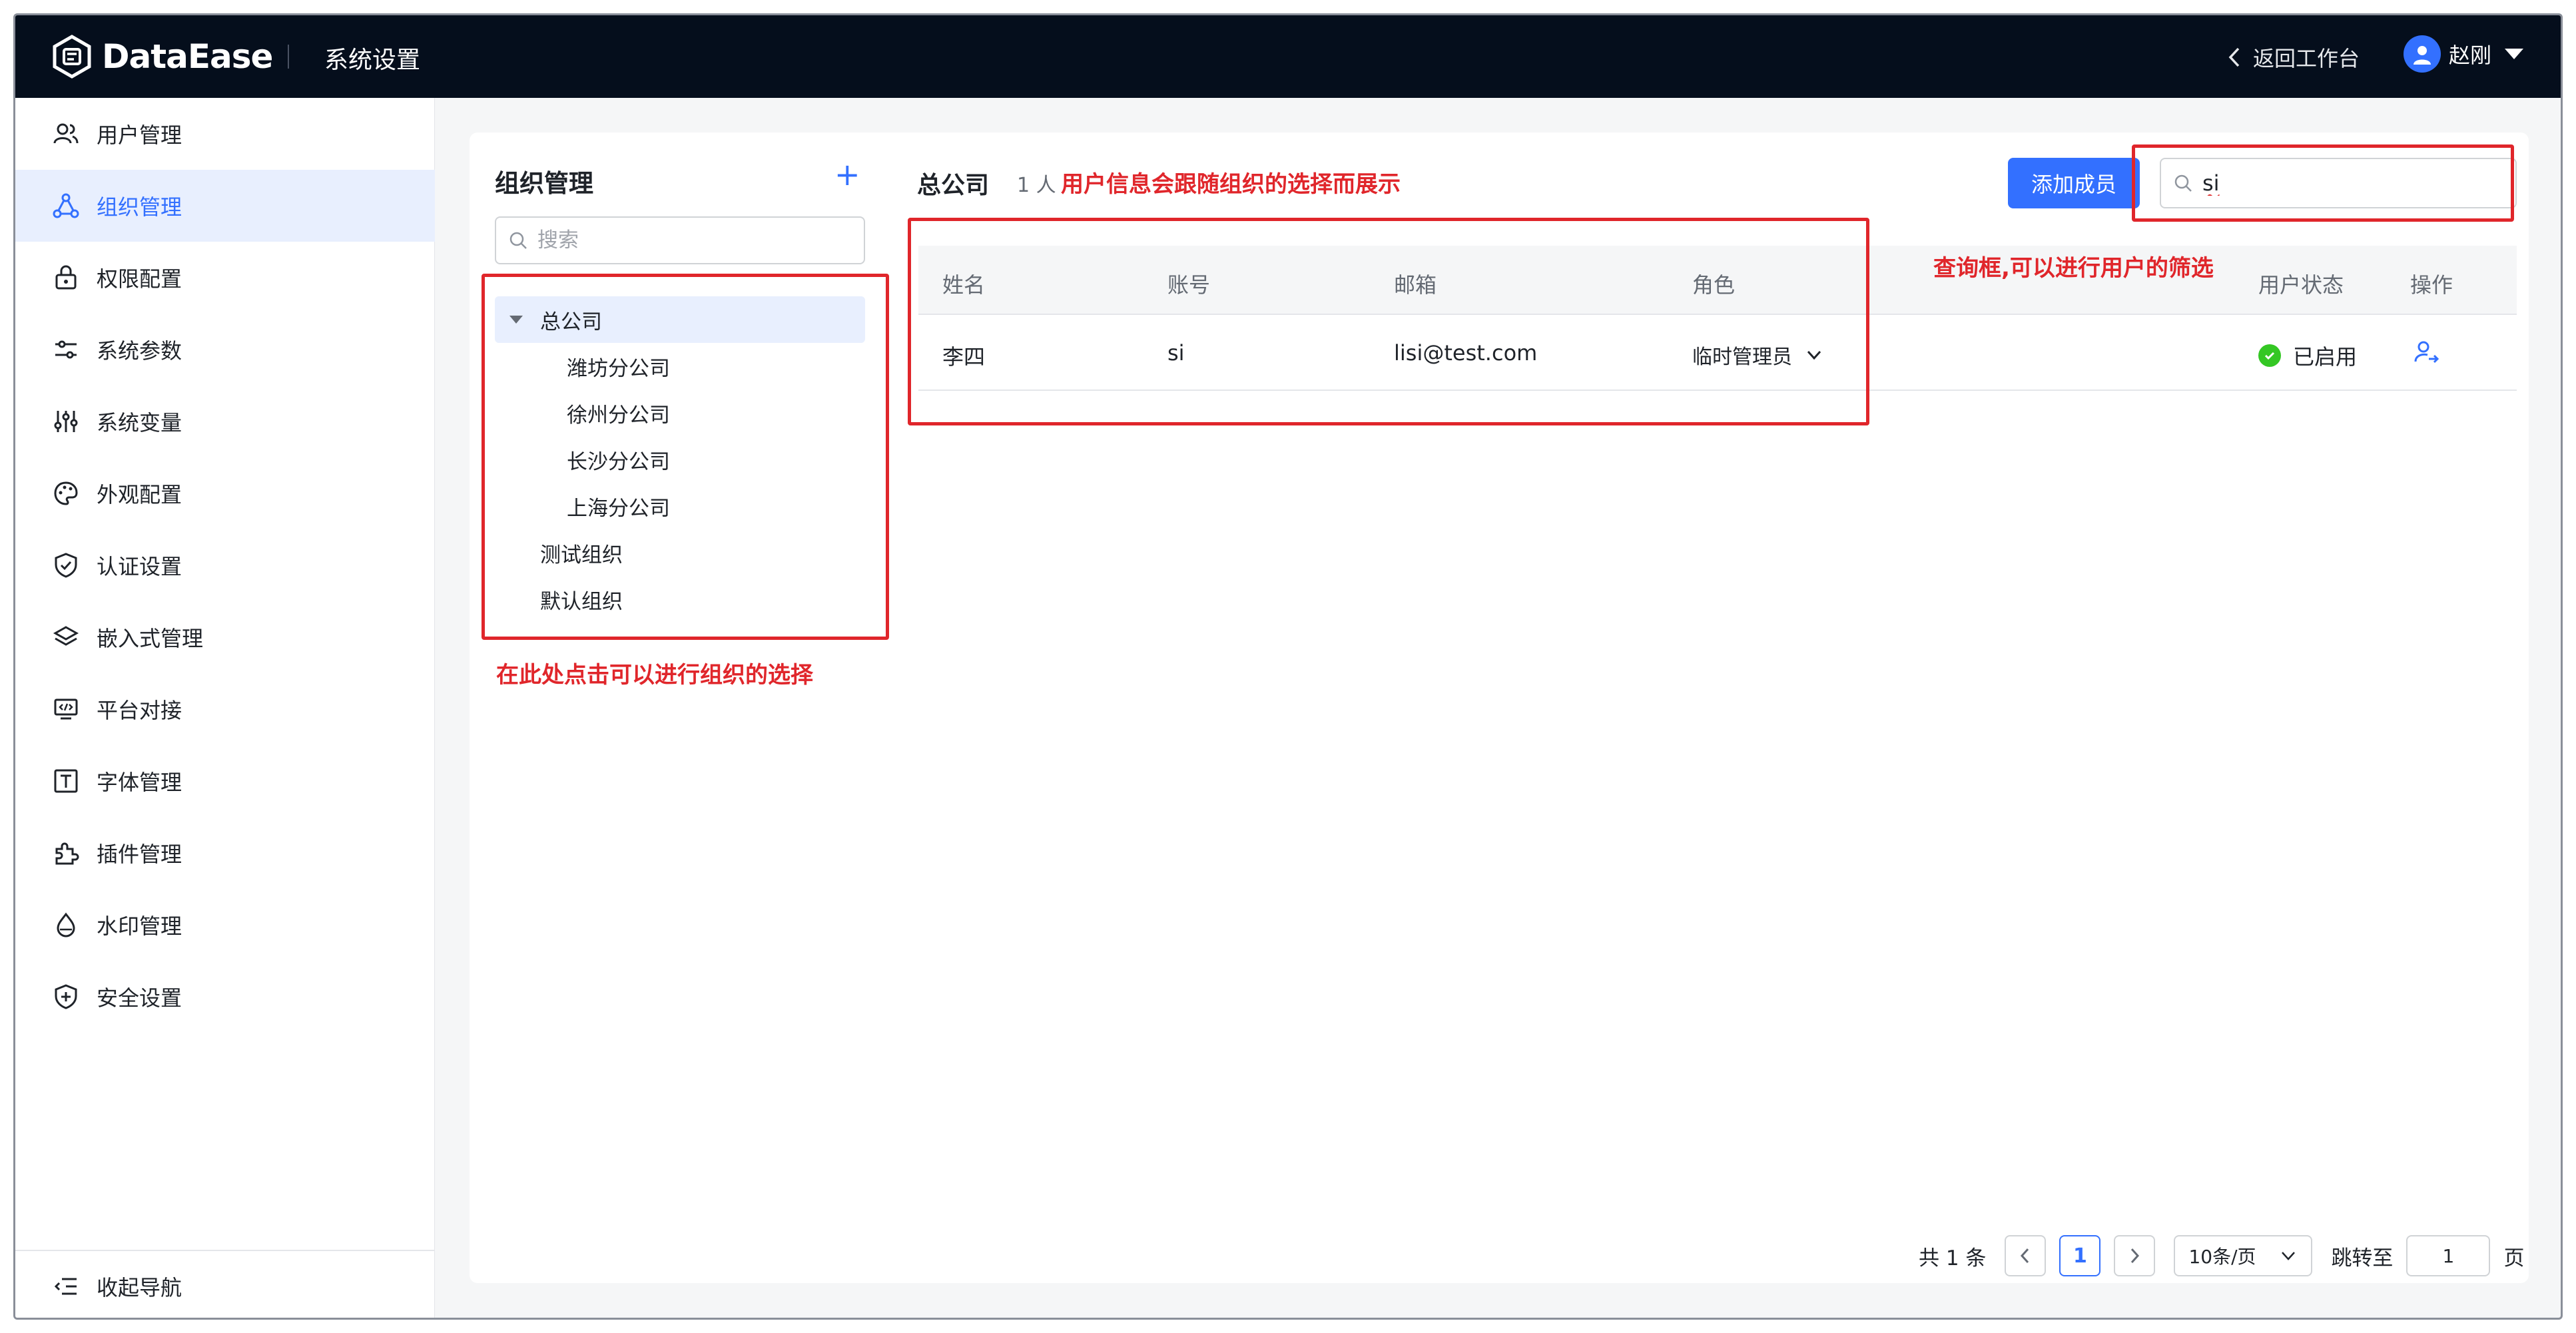 This screenshot has height=1333, width=2576. Describe the element at coordinates (139, 207) in the screenshot. I see `sidebar-item-label: 组织管理` at that location.